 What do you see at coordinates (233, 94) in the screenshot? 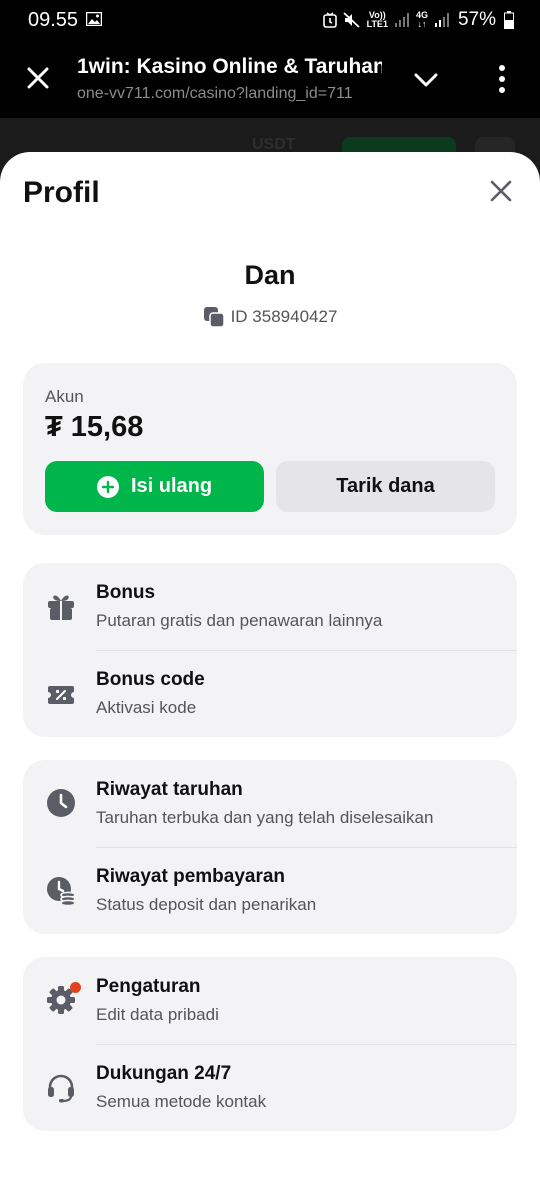
I see `browser-url: one-vv711.com/casino?landing_id=711` at bounding box center [233, 94].